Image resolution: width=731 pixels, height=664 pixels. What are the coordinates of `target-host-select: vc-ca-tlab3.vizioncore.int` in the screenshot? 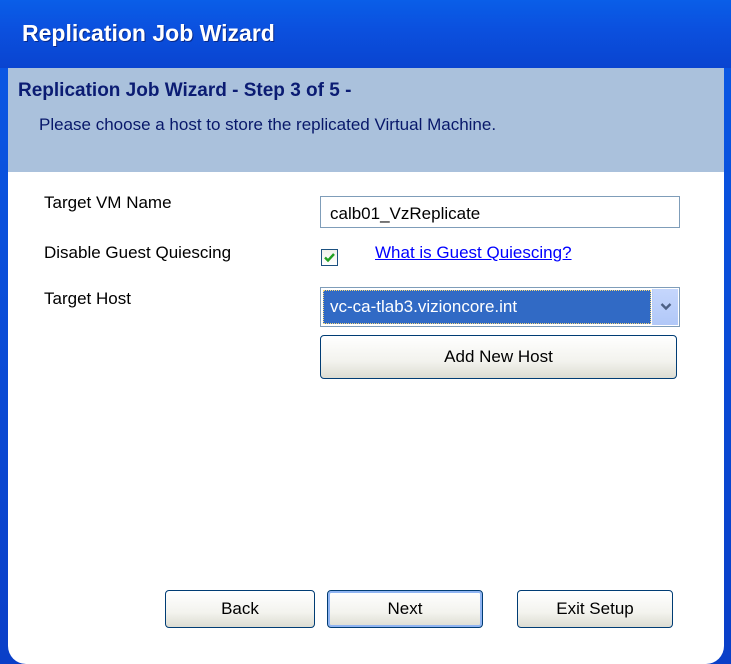 It's located at (500, 307).